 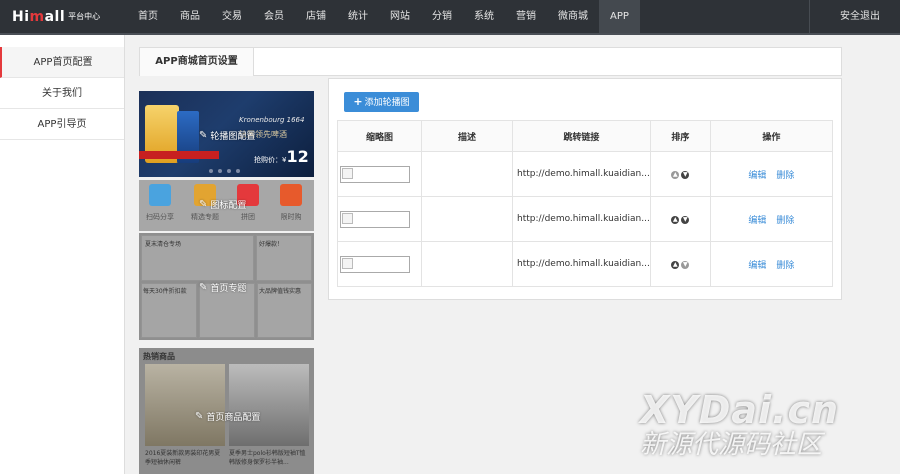 What do you see at coordinates (855, 16) in the screenshot?
I see `logout-button: 安全退出` at bounding box center [855, 16].